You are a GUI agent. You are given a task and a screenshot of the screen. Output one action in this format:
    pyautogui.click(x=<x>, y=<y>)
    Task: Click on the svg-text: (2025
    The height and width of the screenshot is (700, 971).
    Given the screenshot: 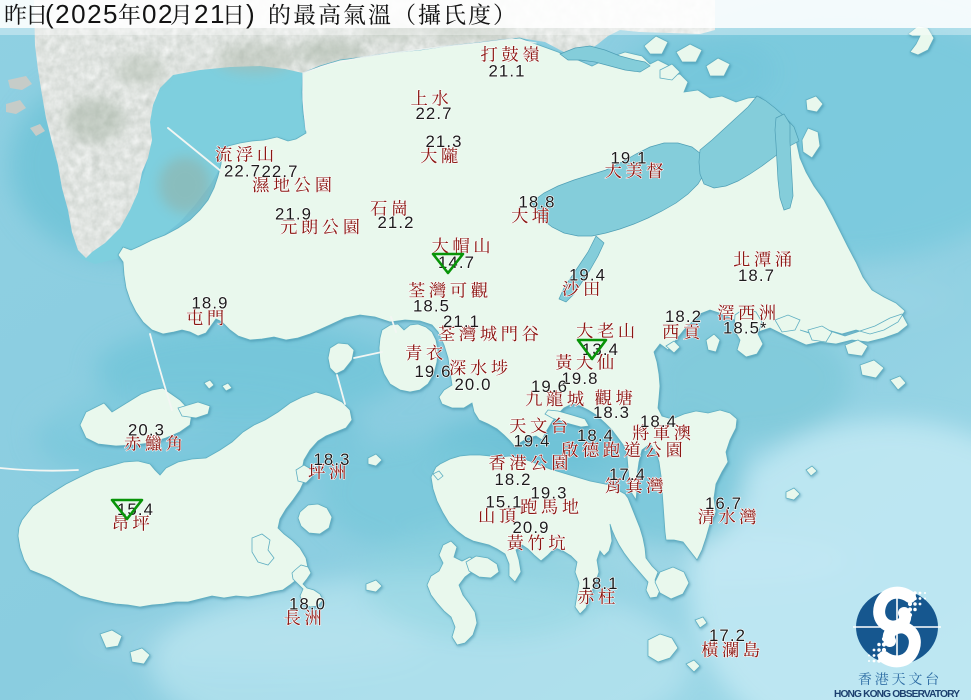 What is the action you would take?
    pyautogui.click(x=82, y=14)
    